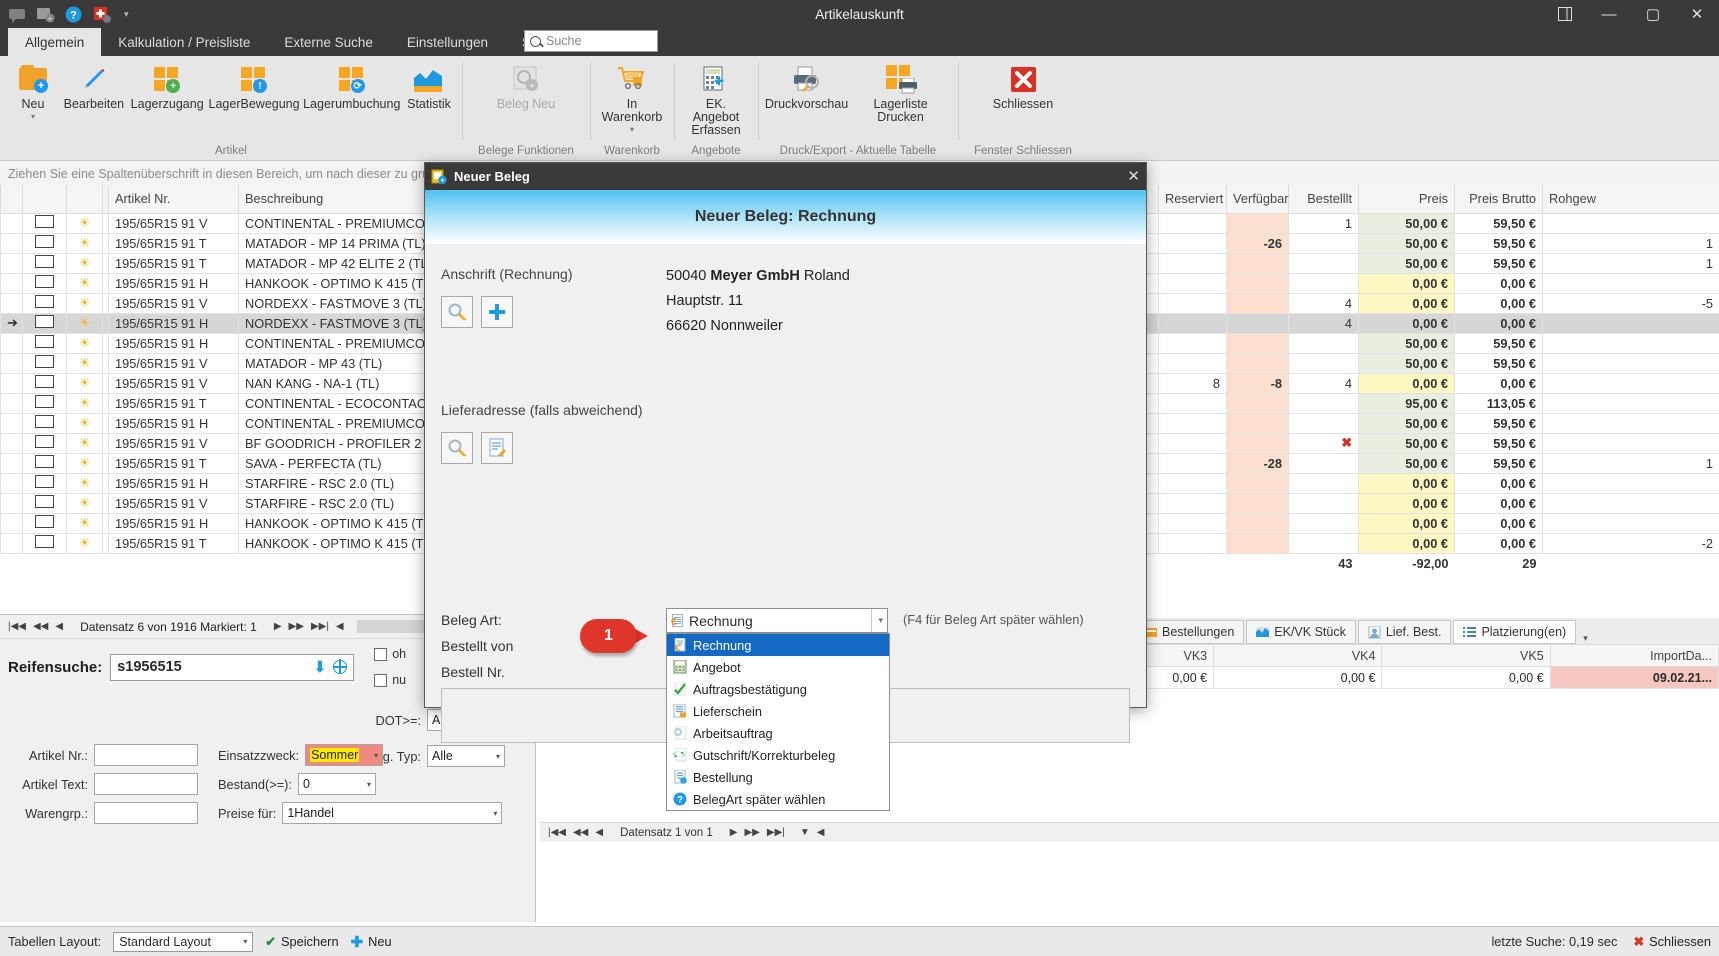  Describe the element at coordinates (344, 755) in the screenshot. I see `einsatzzweck-select: Sommer ▾` at that location.